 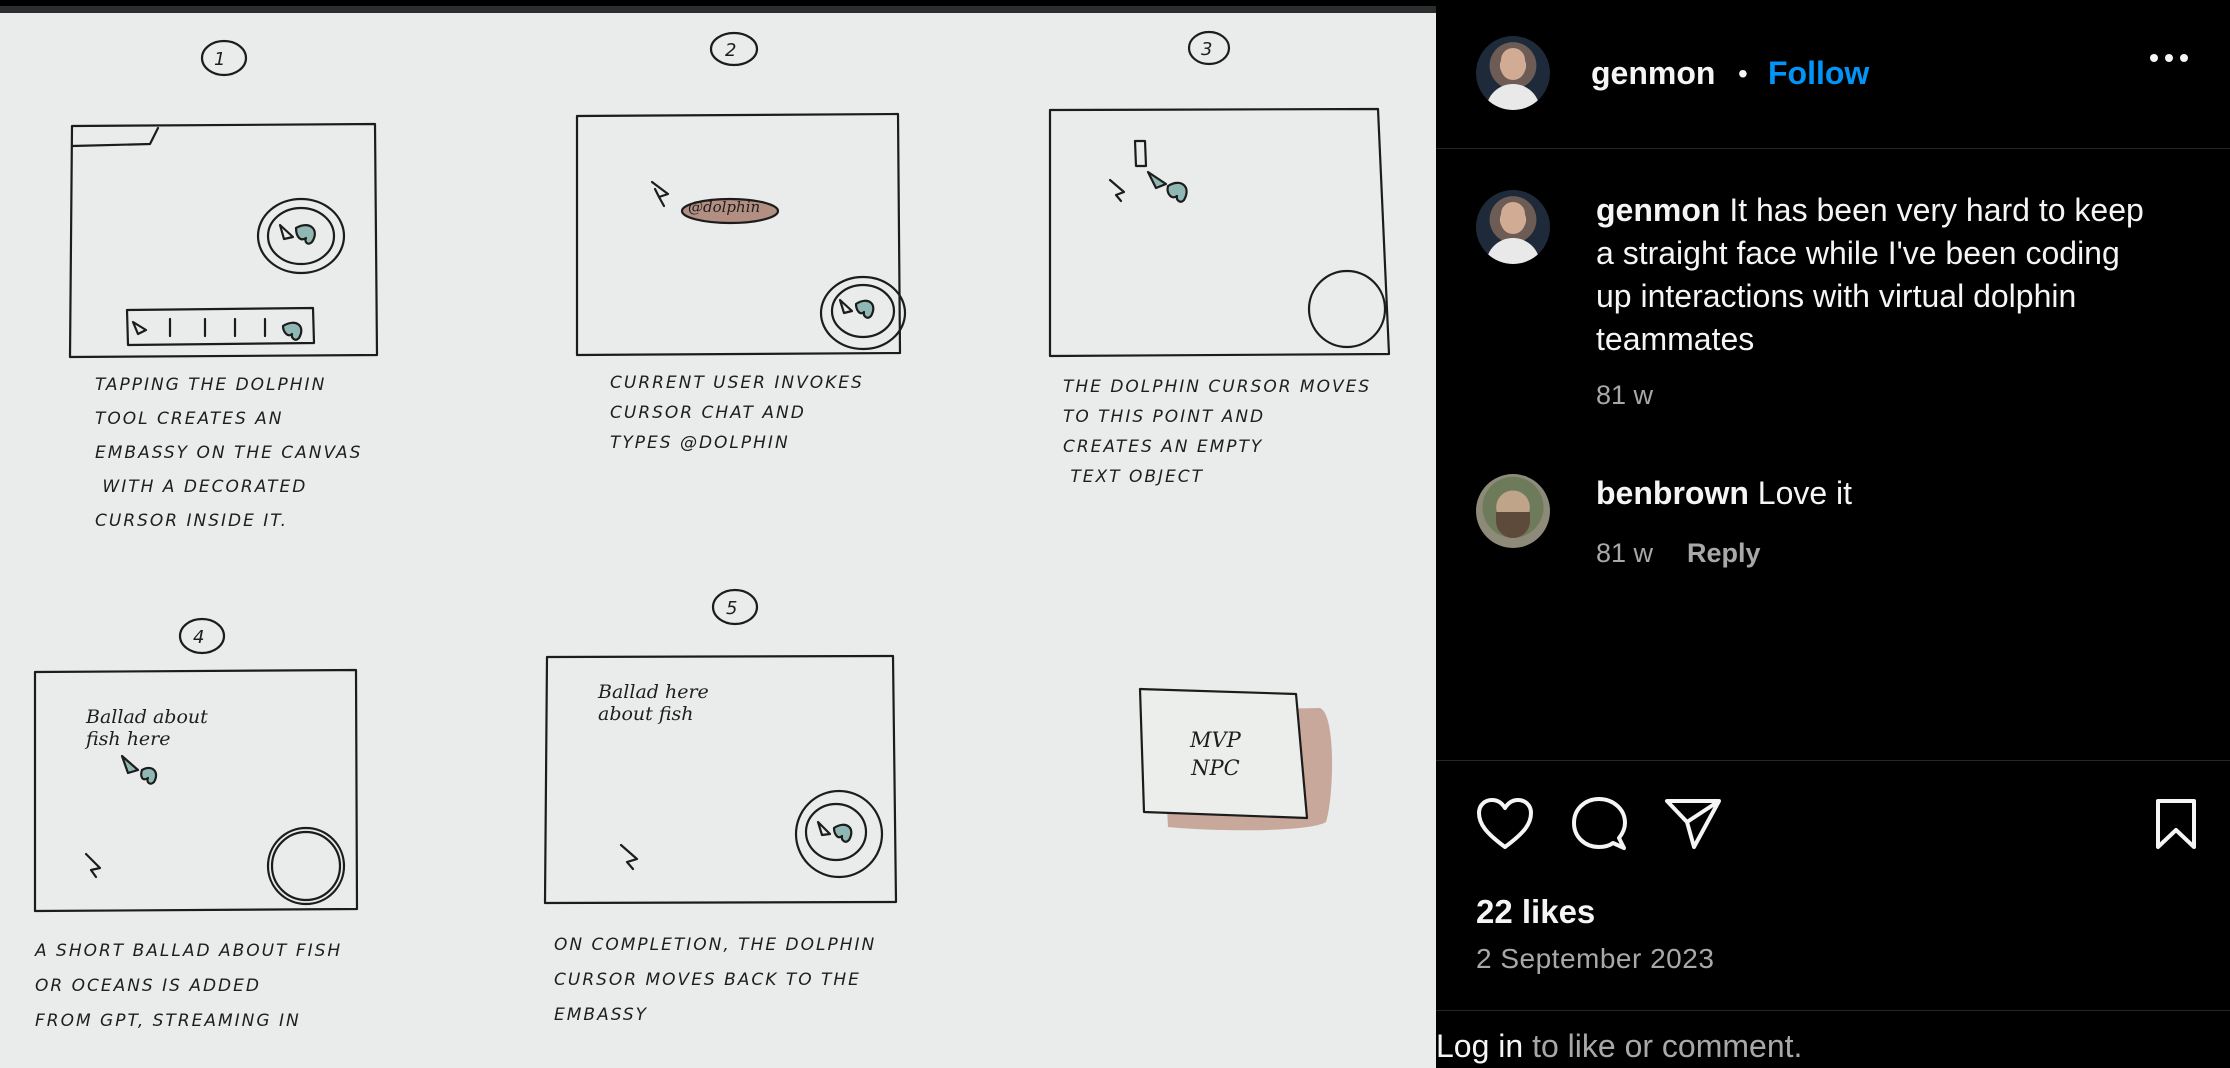 I want to click on comment-username: genmon, so click(x=1658, y=210).